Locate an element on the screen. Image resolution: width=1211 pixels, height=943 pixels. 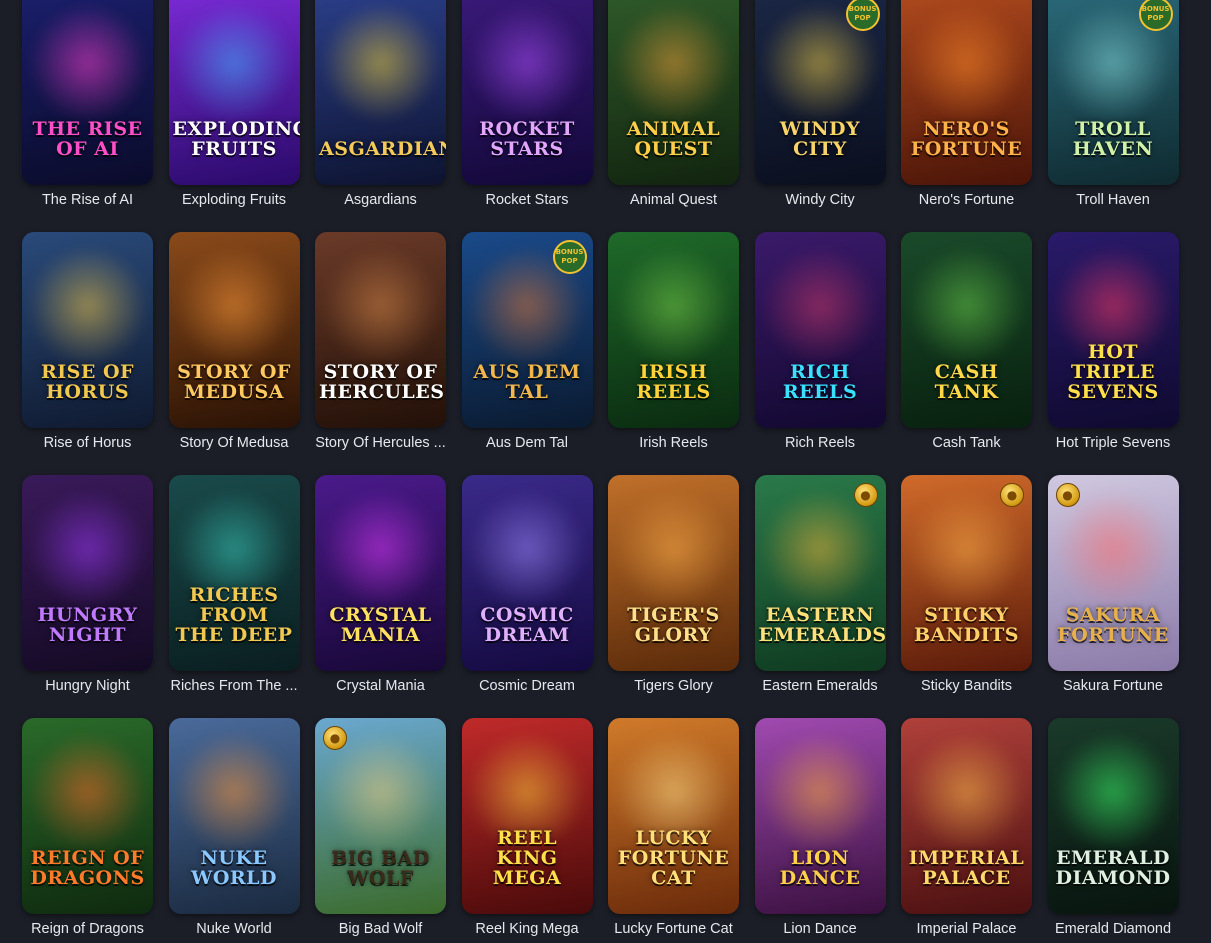
game-title: Rise of Horus is located at coordinates (87, 443).